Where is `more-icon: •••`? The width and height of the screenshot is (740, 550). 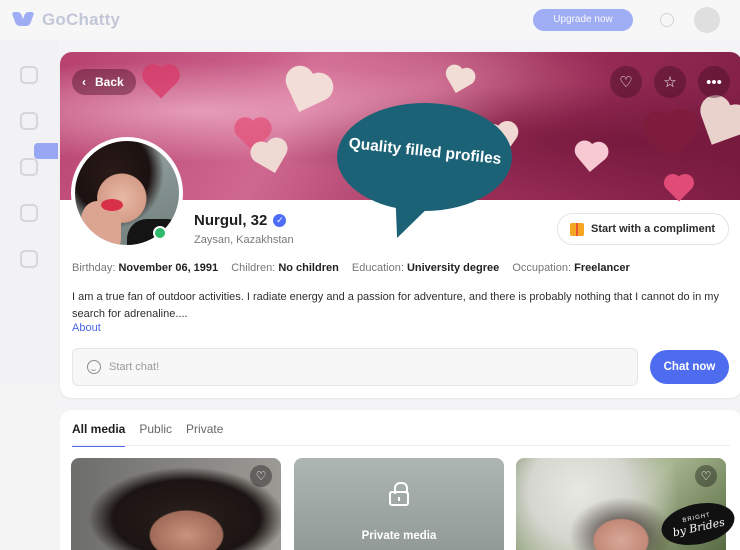
more-icon: ••• is located at coordinates (714, 82).